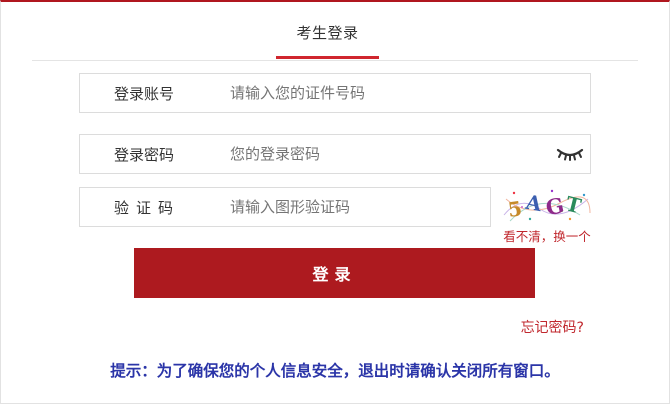 The height and width of the screenshot is (404, 670). I want to click on password-input, so click(381, 154).